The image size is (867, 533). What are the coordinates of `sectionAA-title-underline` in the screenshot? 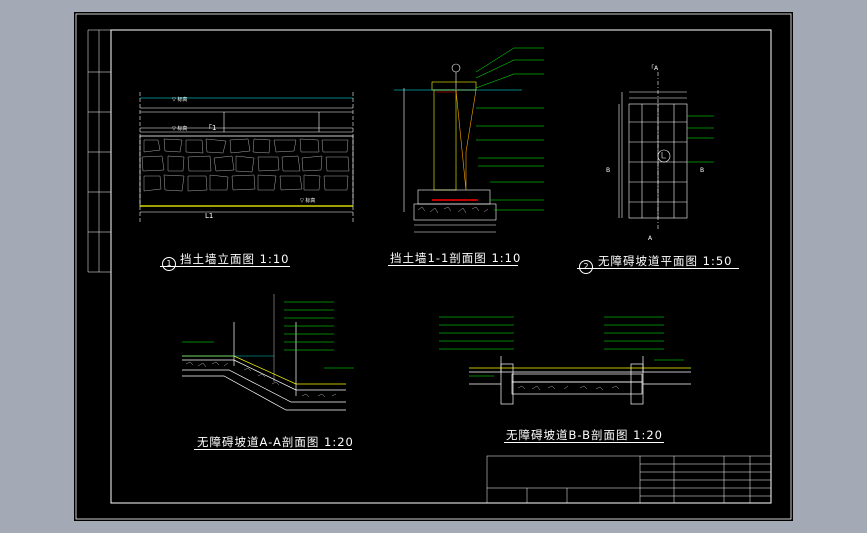 It's located at (273, 449).